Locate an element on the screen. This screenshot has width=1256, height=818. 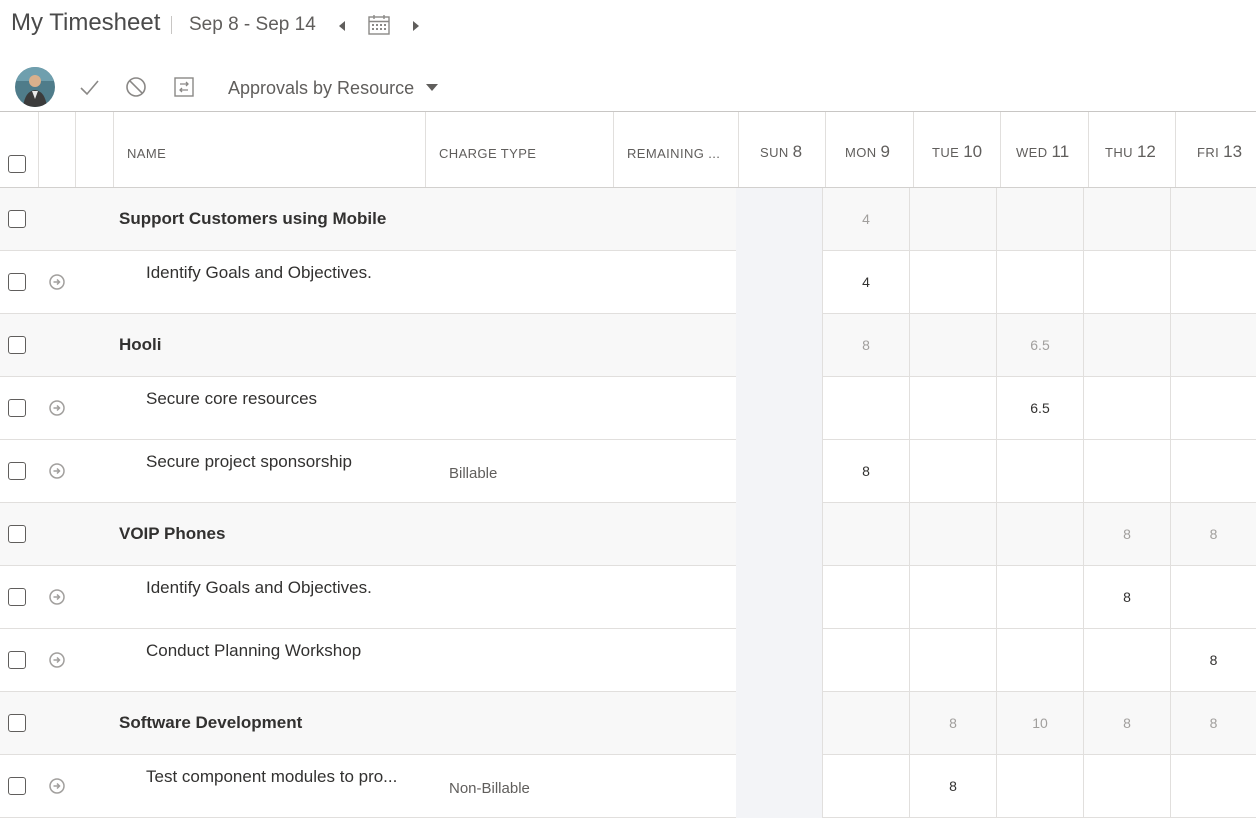
project-row: Hooli 8 6.5 is located at coordinates (628, 345).